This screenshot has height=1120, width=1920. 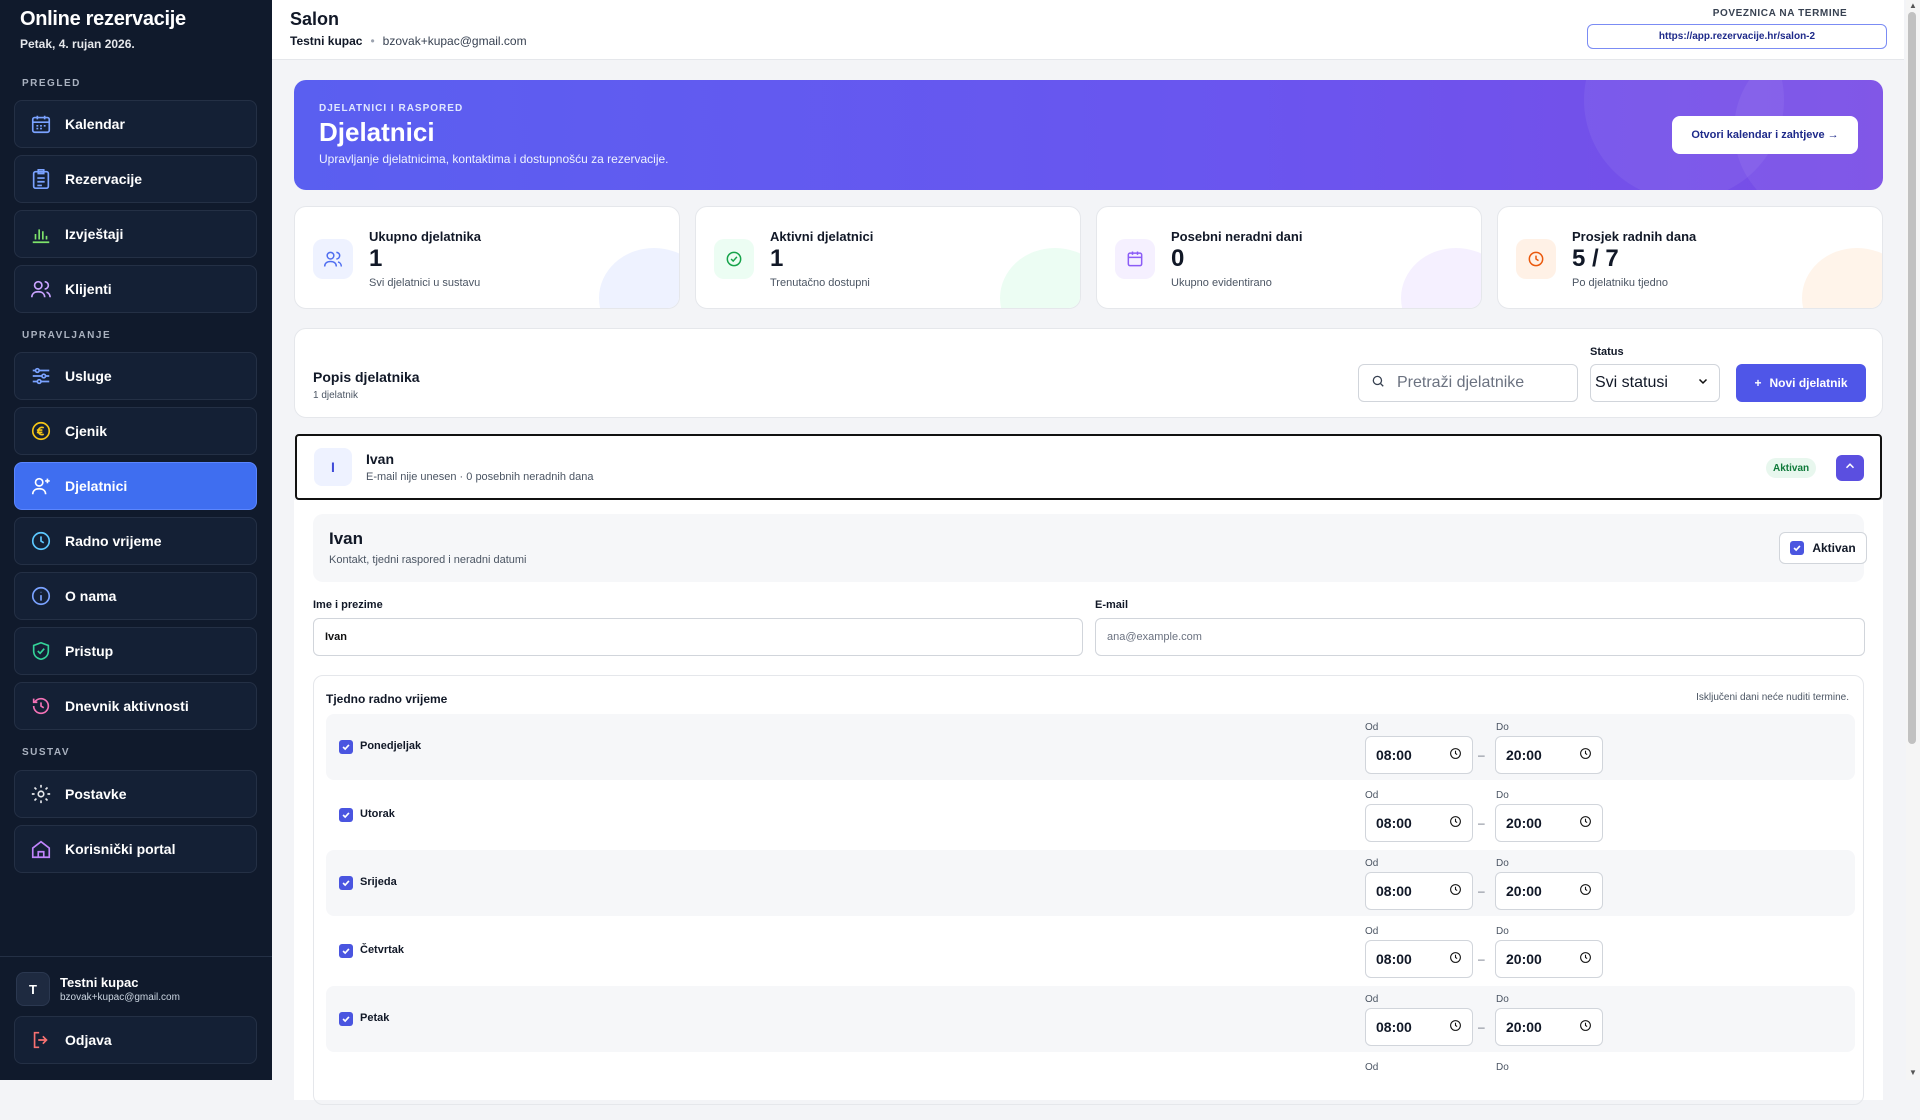 What do you see at coordinates (380, 459) in the screenshot?
I see `employee-name: Ivan` at bounding box center [380, 459].